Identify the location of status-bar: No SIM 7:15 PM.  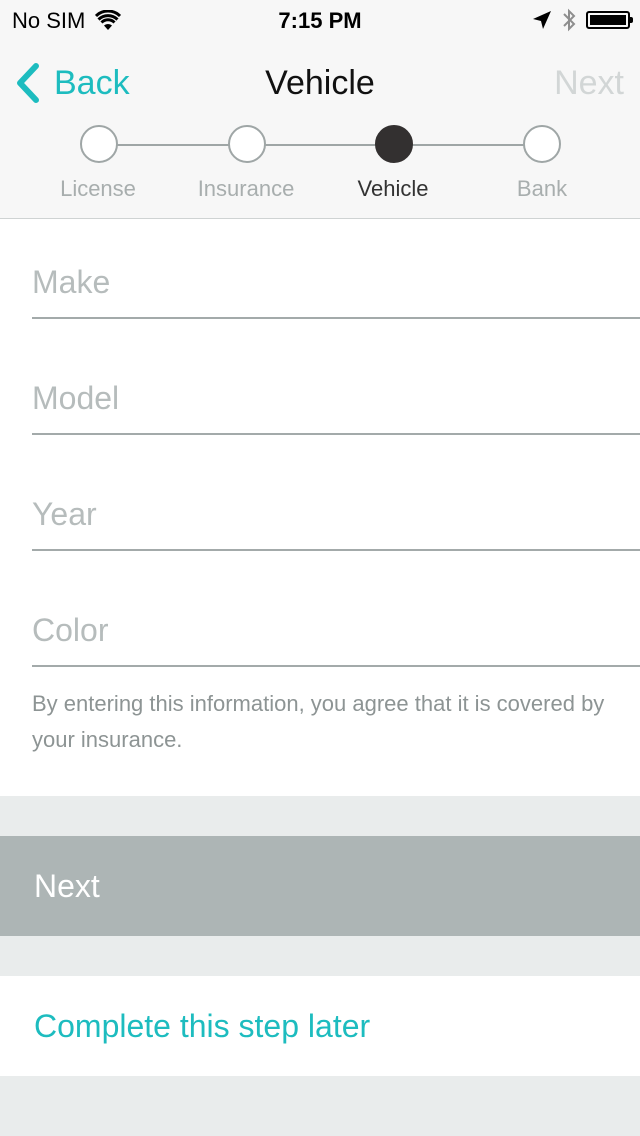
(320, 20).